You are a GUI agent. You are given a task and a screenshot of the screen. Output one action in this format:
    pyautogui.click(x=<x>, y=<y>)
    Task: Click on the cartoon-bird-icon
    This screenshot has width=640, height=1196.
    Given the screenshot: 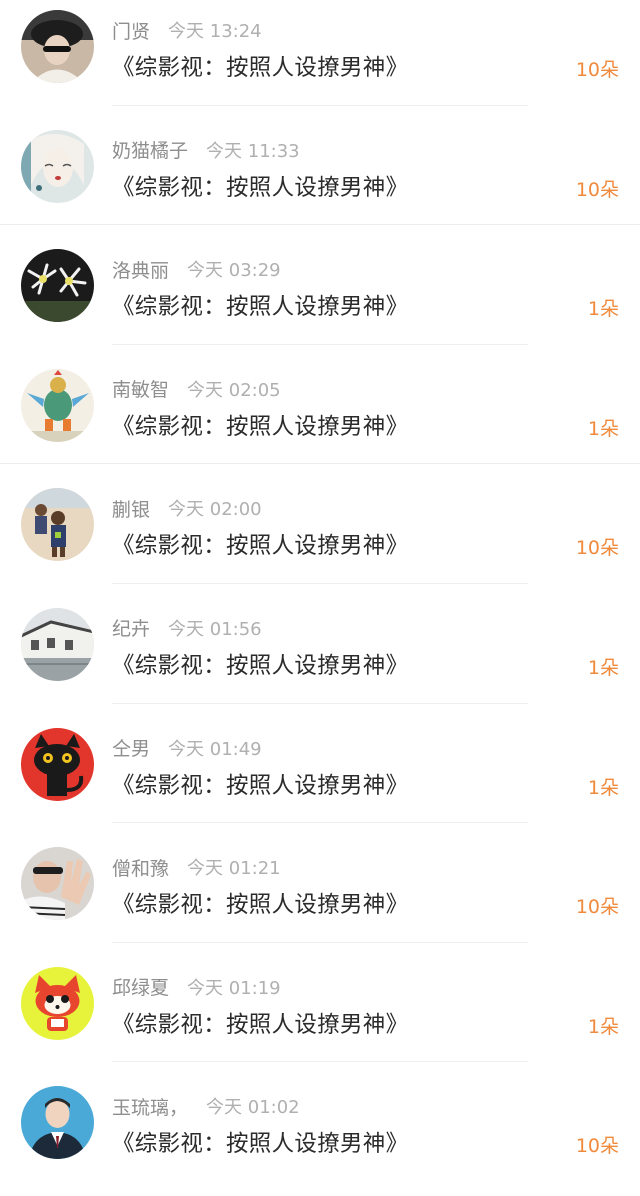 What is the action you would take?
    pyautogui.click(x=57, y=405)
    